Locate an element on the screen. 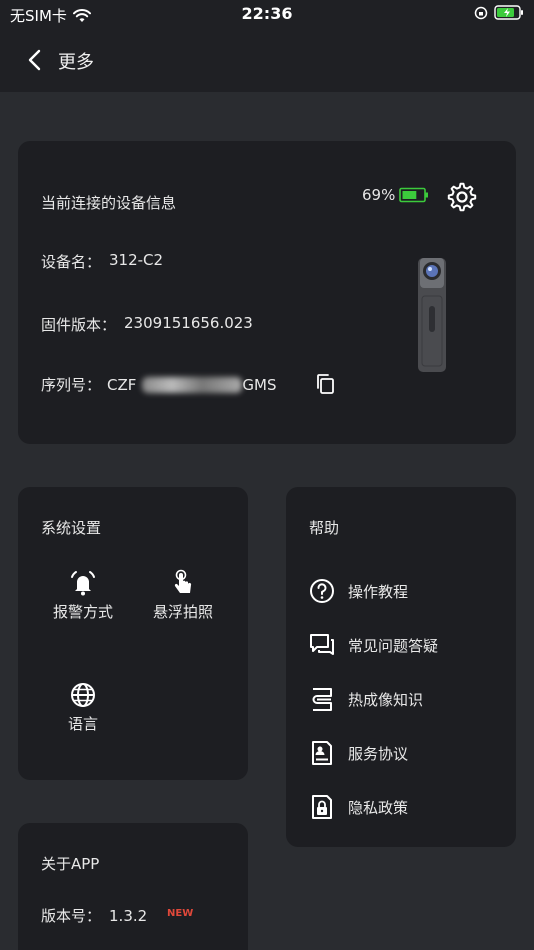 Image resolution: width=534 pixels, height=950 pixels. alarm-mode-button: 报警方式 is located at coordinates (83, 595).